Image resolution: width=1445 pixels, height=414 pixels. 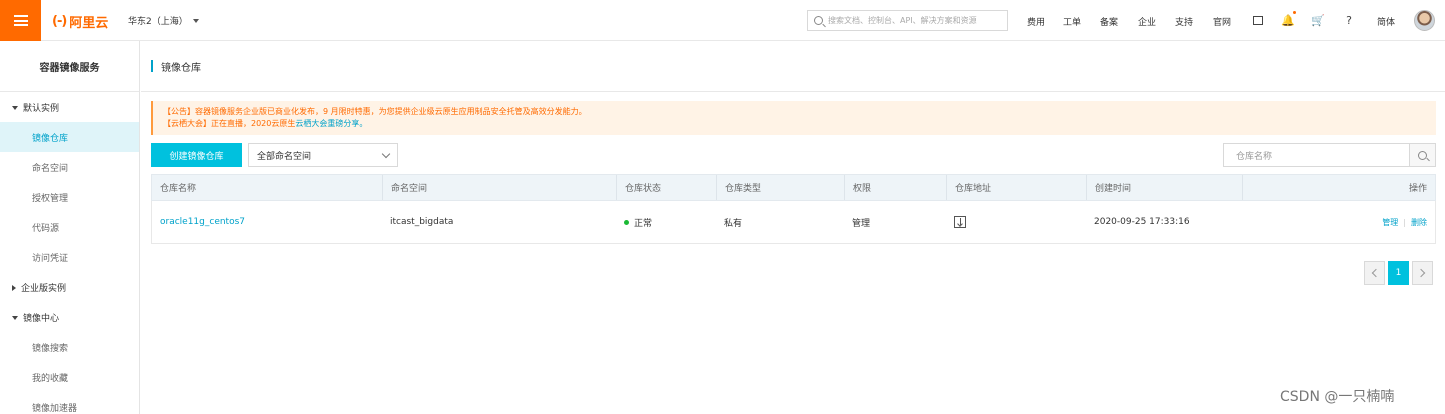 I want to click on page-number-current: 1, so click(x=1398, y=273).